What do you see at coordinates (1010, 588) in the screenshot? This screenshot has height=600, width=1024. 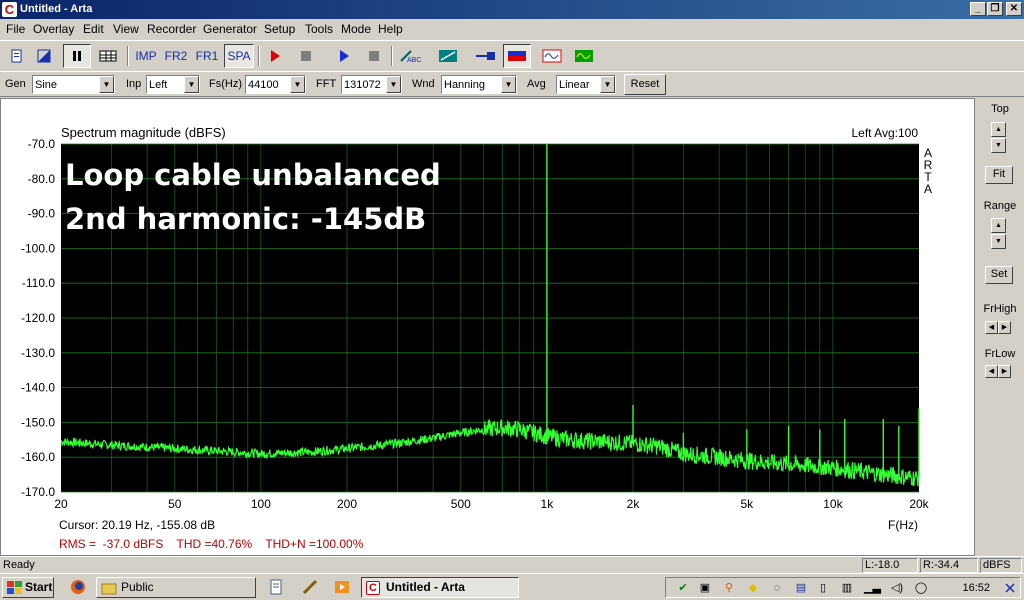 I see `show-desktop-icon` at bounding box center [1010, 588].